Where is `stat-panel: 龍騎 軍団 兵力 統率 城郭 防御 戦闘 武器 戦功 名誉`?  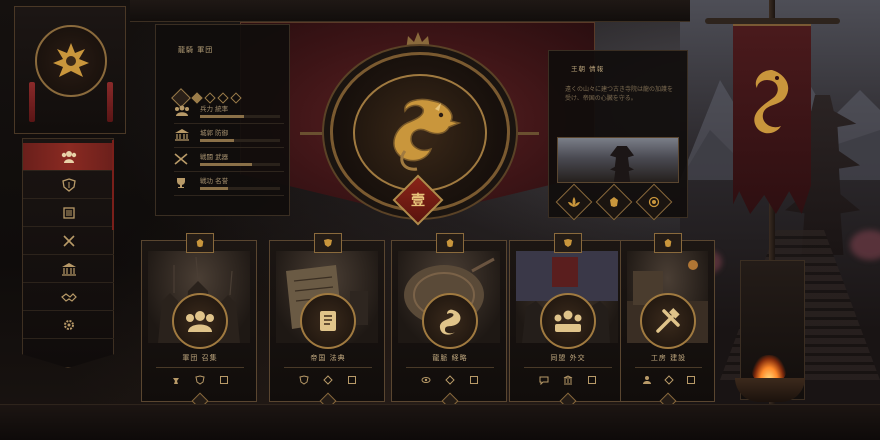
stat-panel: 龍騎 軍団 兵力 統率 城郭 防御 戦闘 武器 戦功 名誉 is located at coordinates (222, 120).